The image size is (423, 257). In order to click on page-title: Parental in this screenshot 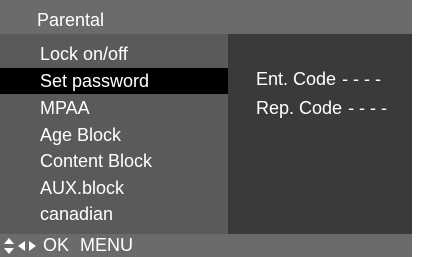, I will do `click(71, 20)`.